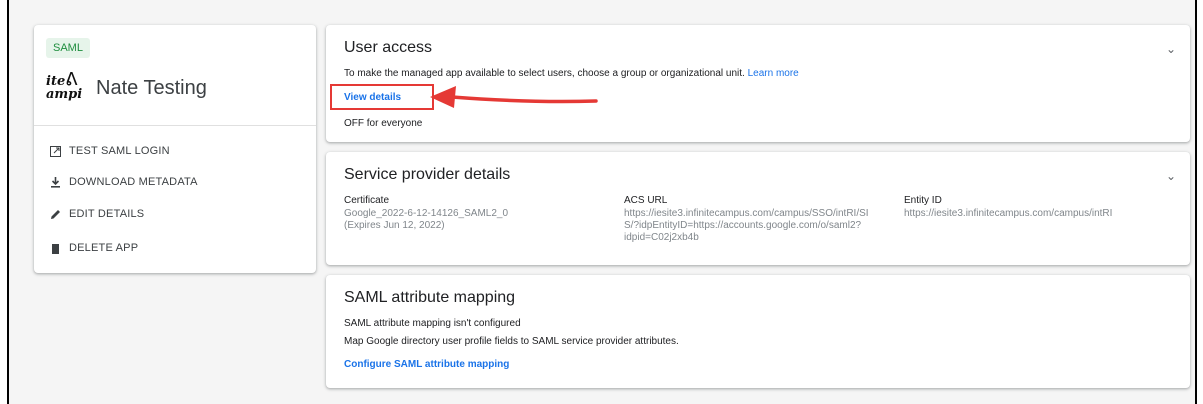  What do you see at coordinates (107, 214) in the screenshot?
I see `edit-details-label: EDIT DETAILS` at bounding box center [107, 214].